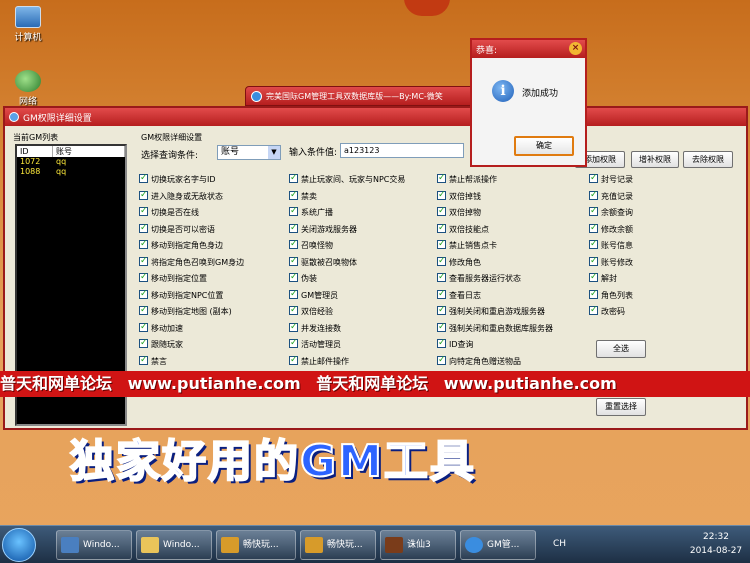  I want to click on permission-checkbox: 强制关闭和重启数据库服务器, so click(495, 329).